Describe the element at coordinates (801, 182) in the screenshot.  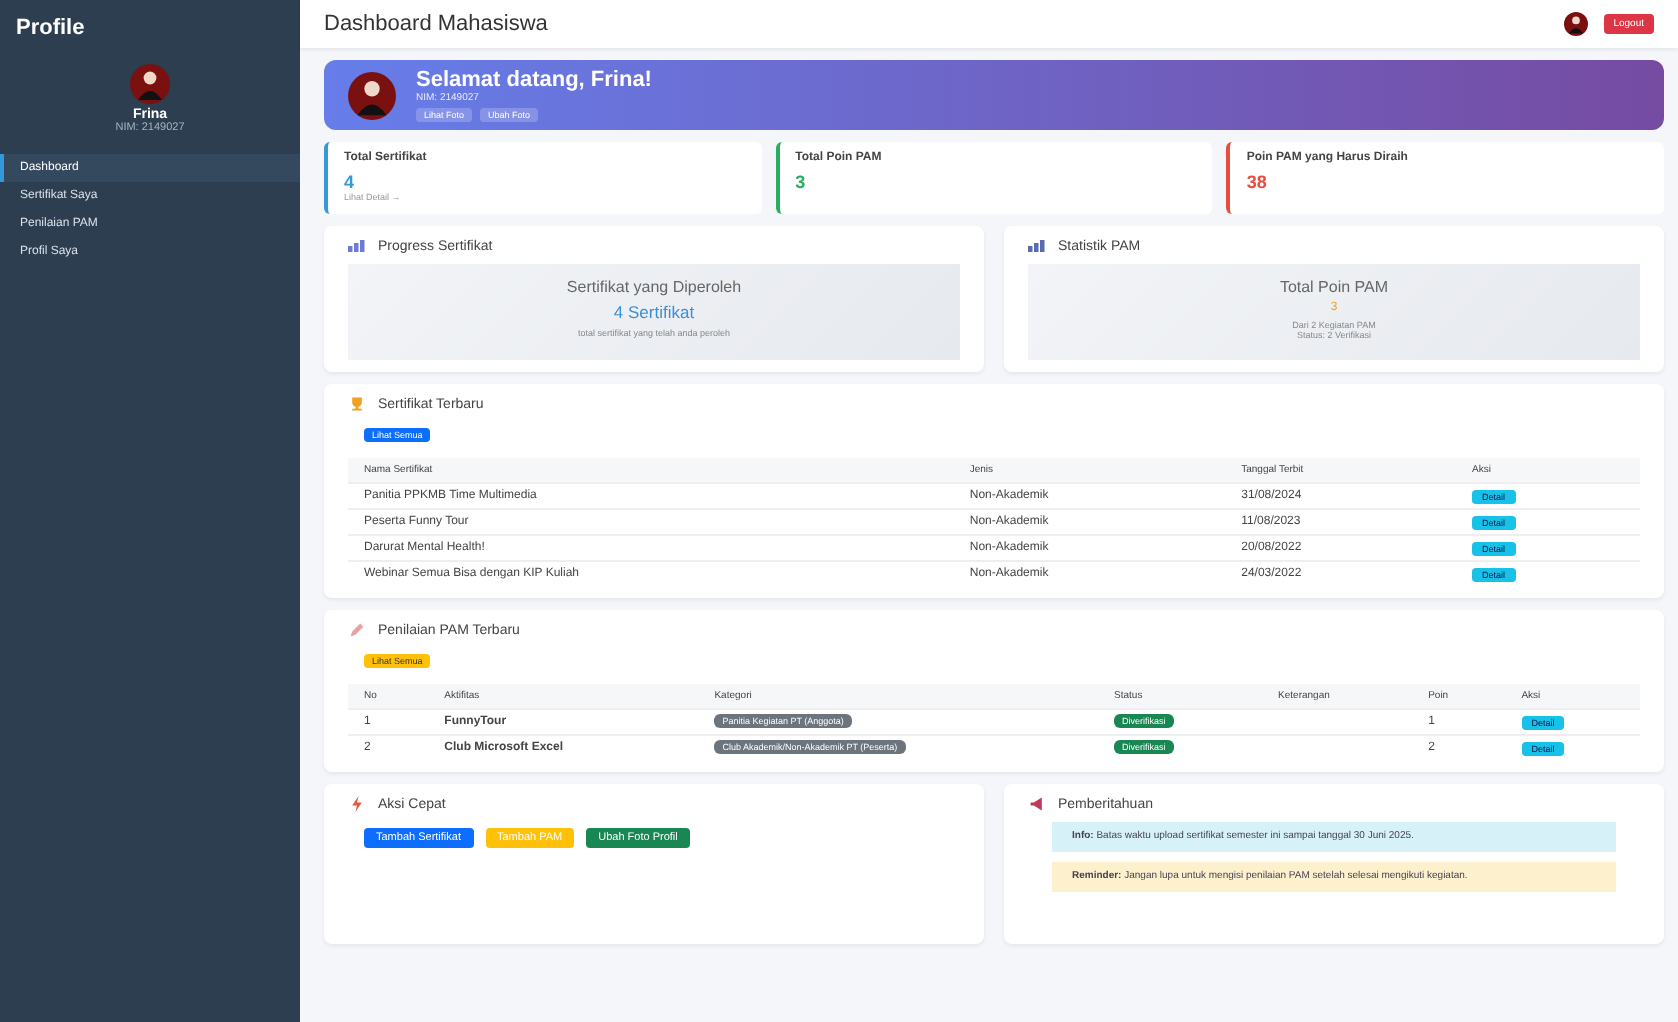
I see `stat-value: 3` at that location.